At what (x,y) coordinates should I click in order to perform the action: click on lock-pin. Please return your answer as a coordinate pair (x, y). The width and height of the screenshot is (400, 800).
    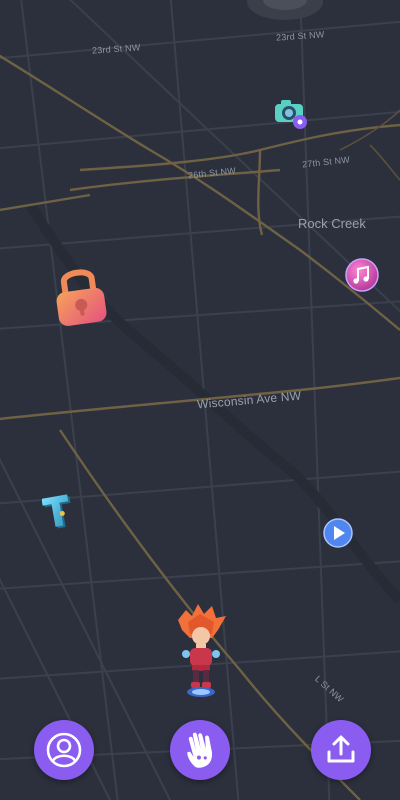
    Looking at the image, I should click on (80, 296).